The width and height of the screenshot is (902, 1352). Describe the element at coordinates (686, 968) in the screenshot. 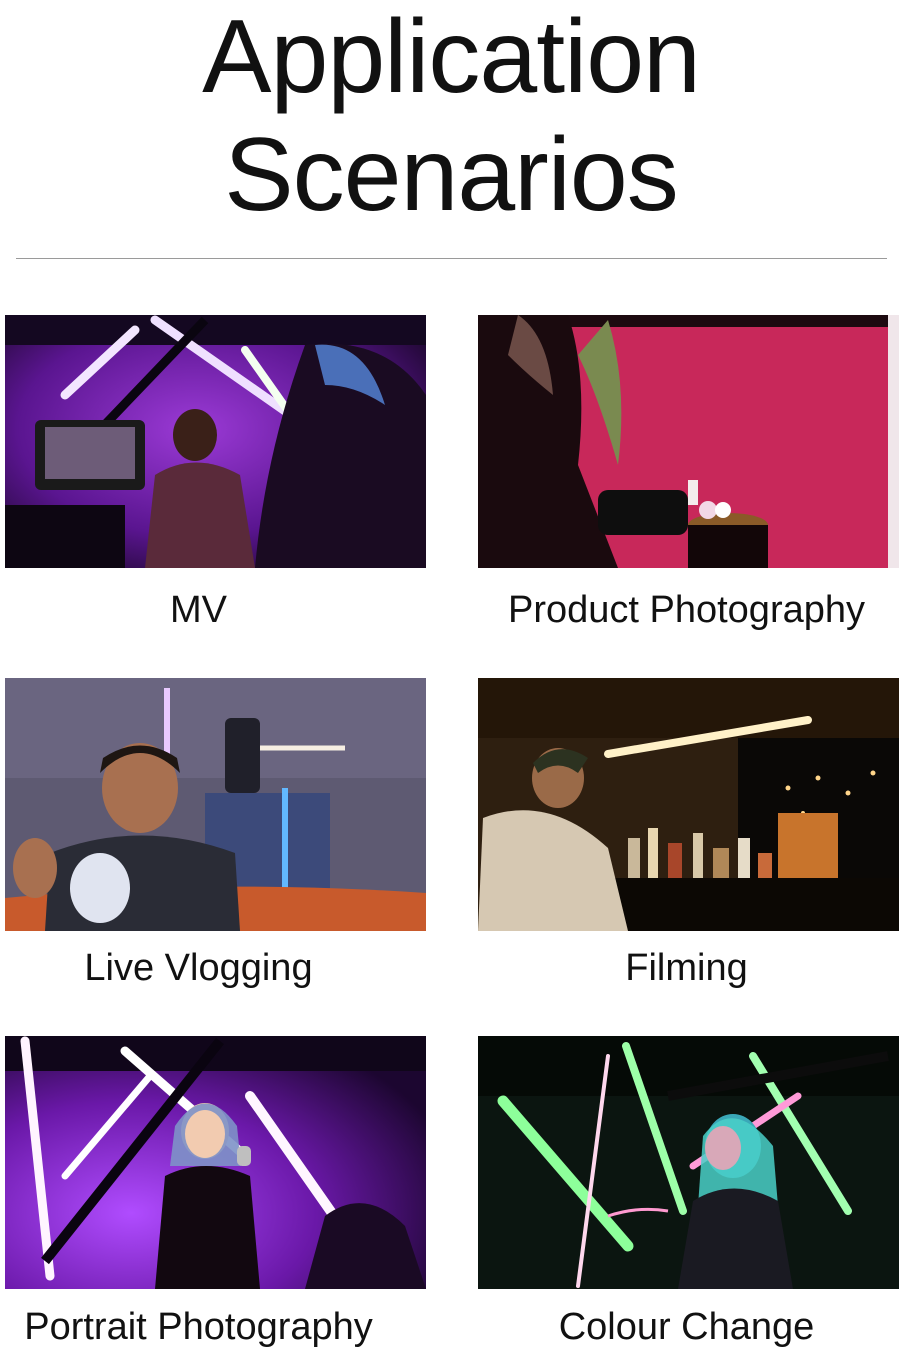

I see `scenario-label: Filming` at that location.